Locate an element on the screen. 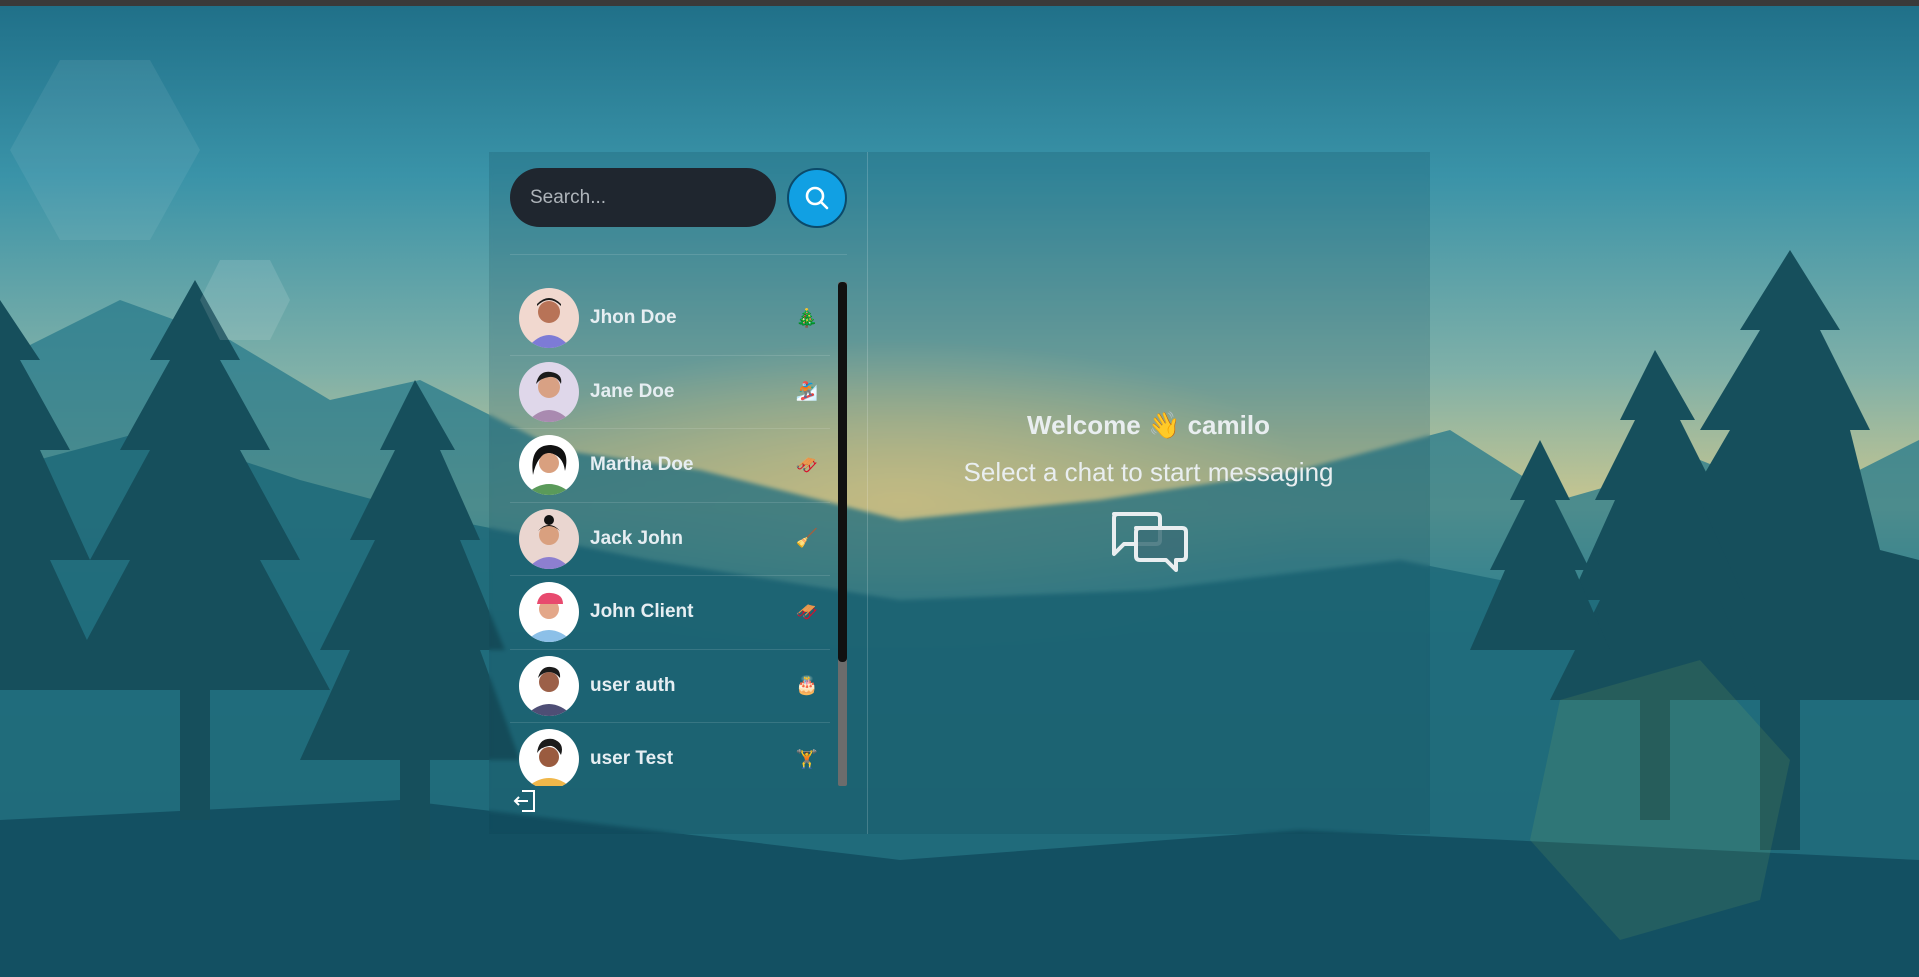  contact-name: user auth is located at coordinates (633, 685).